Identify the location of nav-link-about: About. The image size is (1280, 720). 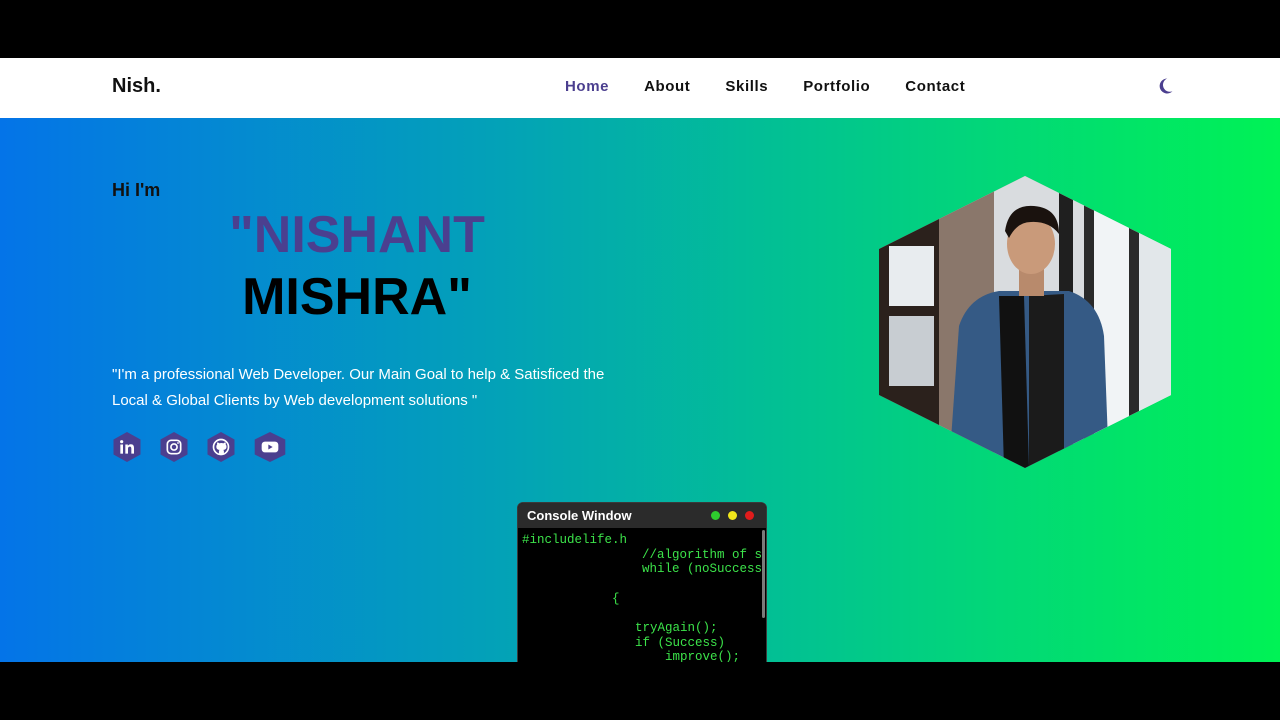
(667, 86).